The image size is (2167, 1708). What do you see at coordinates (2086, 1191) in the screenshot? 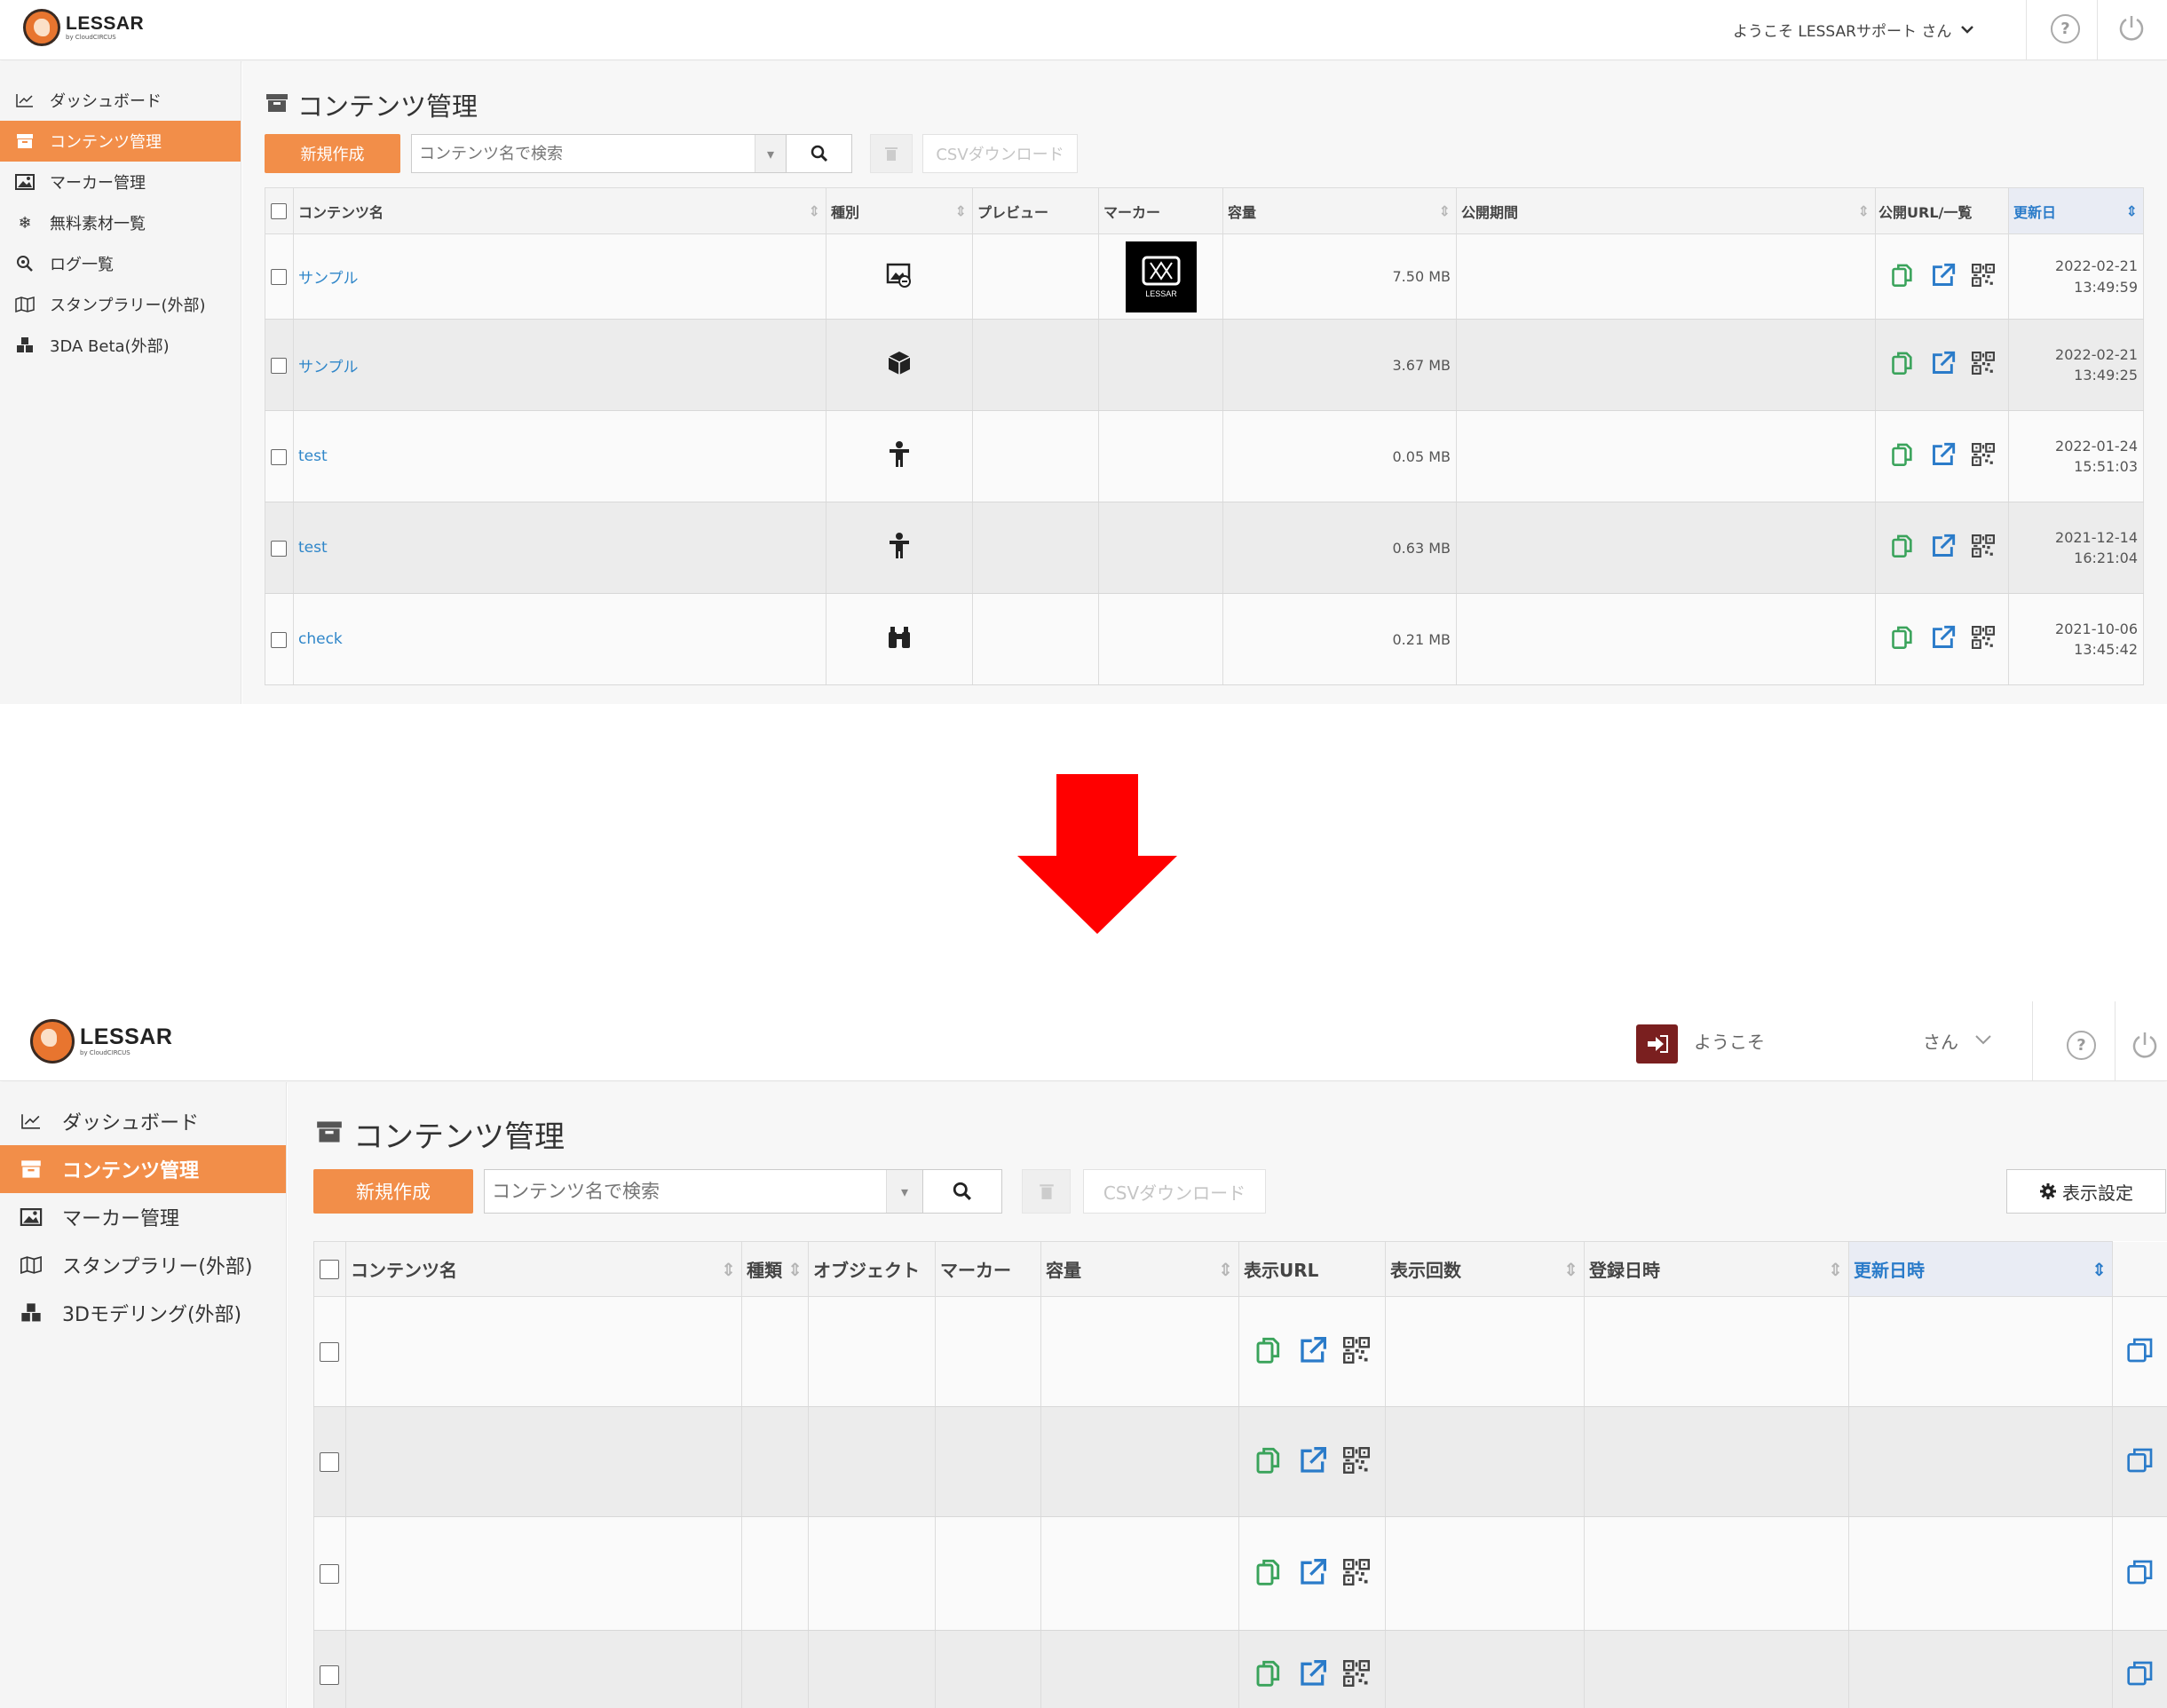
I see `display-settings-button: 表示設定` at bounding box center [2086, 1191].